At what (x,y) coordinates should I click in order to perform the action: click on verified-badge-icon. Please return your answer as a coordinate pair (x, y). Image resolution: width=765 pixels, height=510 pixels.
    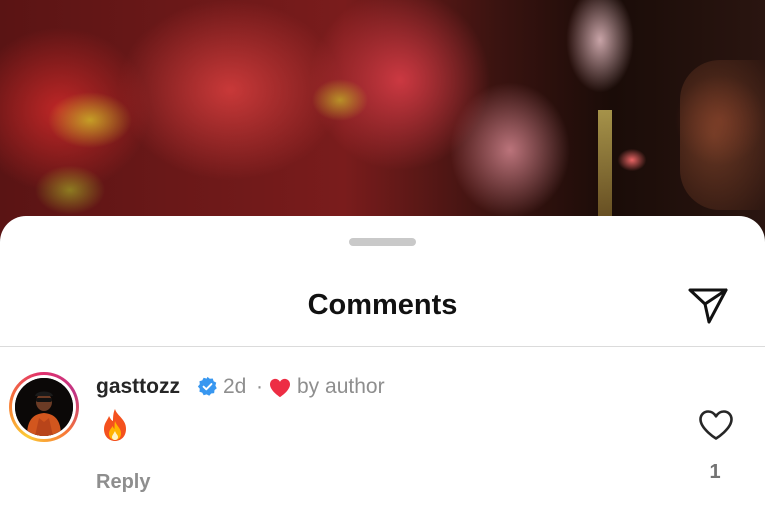
    Looking at the image, I should click on (207, 386).